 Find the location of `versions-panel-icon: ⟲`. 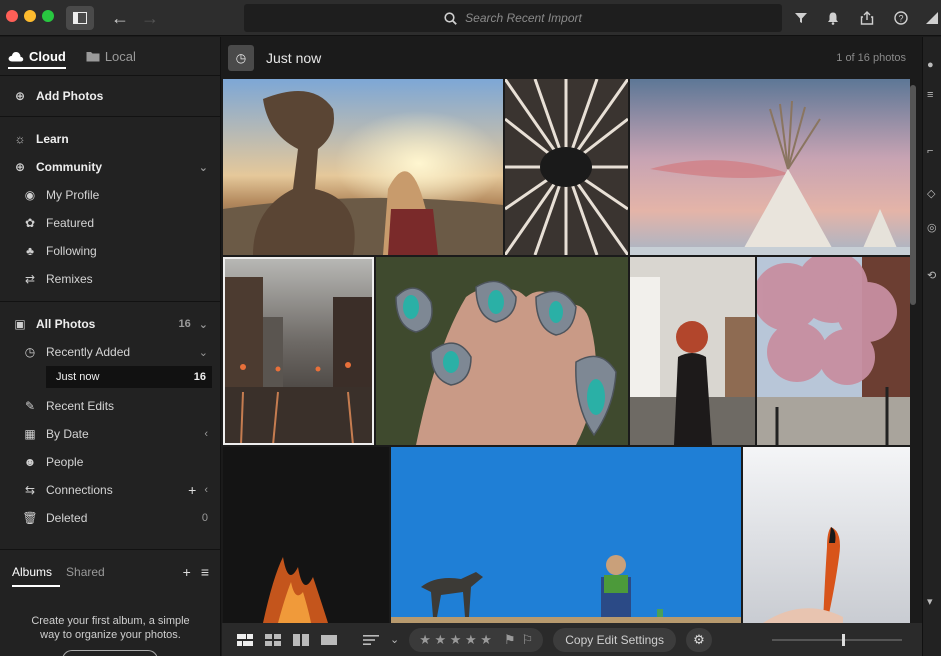

versions-panel-icon: ⟲ is located at coordinates (933, 275).